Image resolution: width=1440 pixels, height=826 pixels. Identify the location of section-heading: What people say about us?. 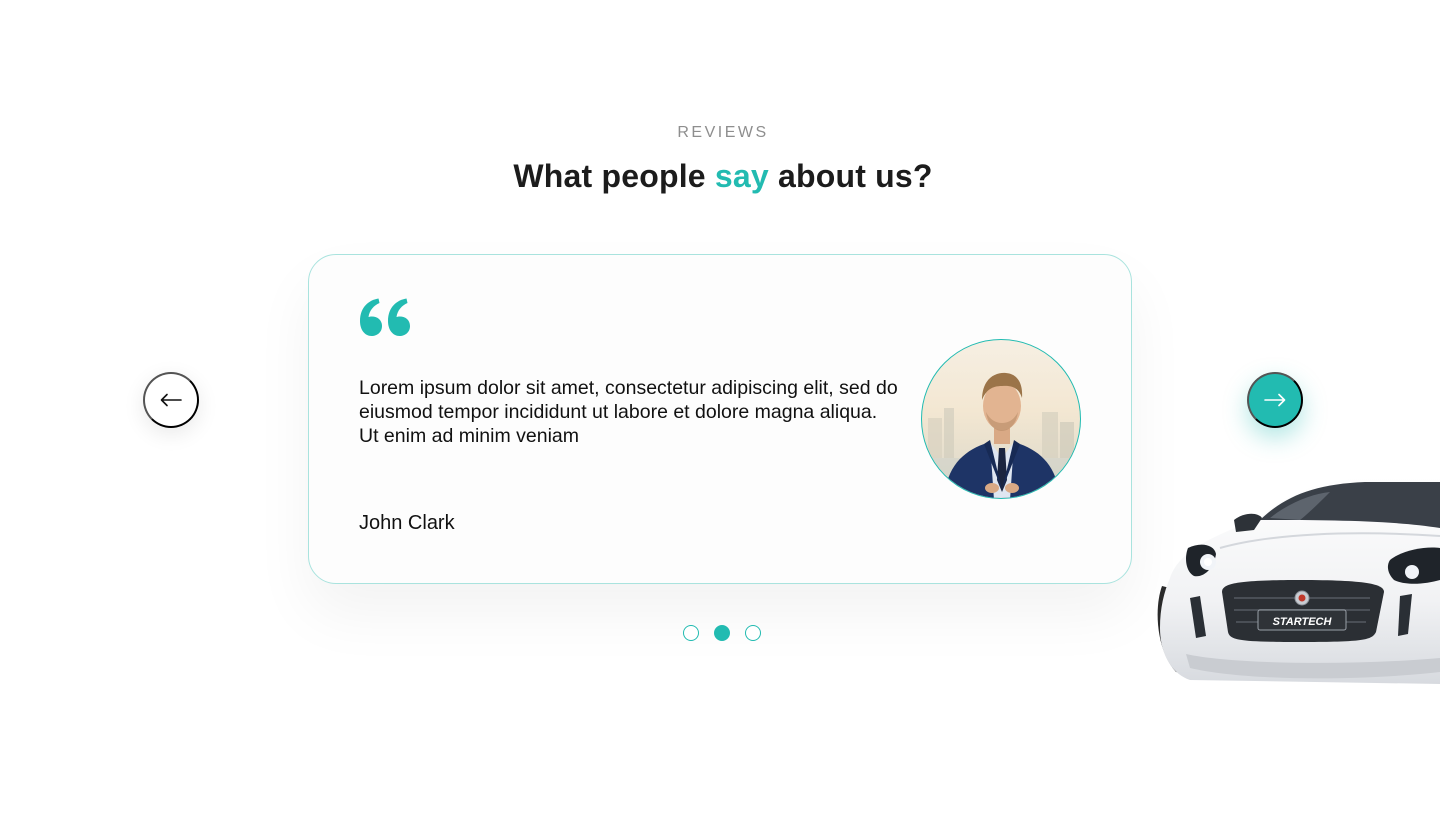
(720, 176).